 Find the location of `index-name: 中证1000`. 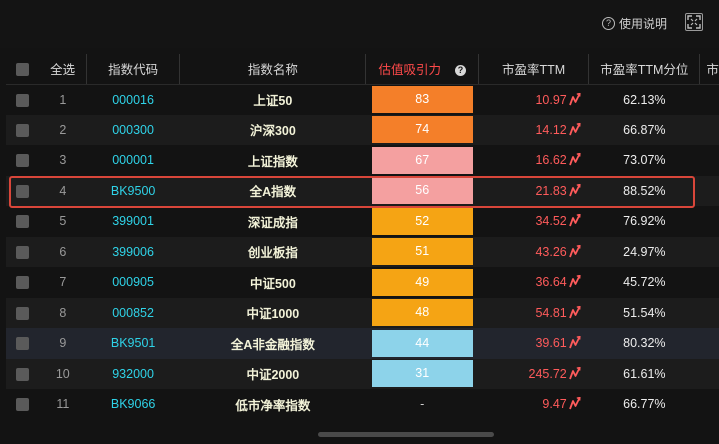

index-name: 中证1000 is located at coordinates (273, 313).